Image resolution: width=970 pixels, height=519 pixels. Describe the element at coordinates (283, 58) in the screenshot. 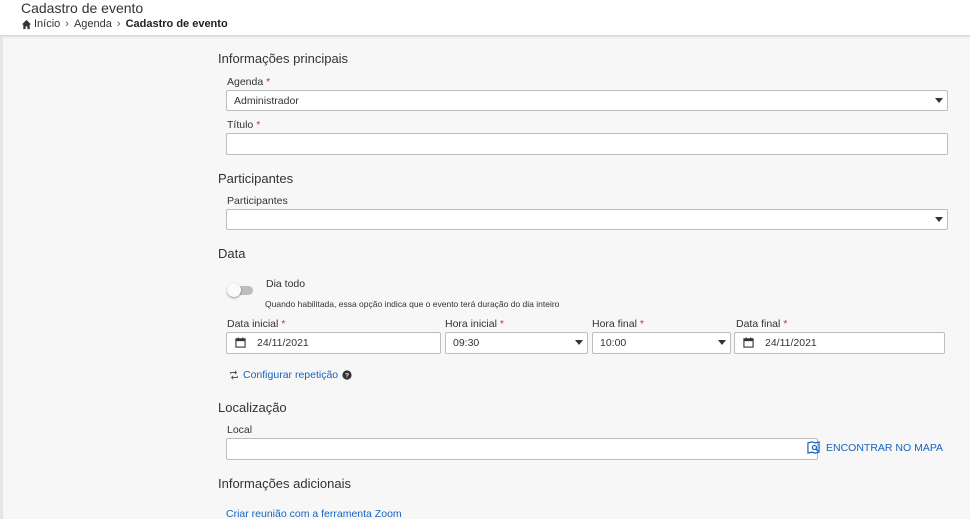

I see `main-info-section-title: Informações principais` at that location.